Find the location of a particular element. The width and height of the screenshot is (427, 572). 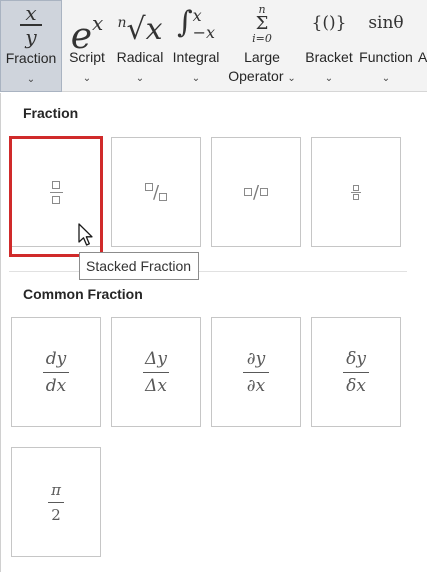

script-label-text: Script is located at coordinates (87, 57).